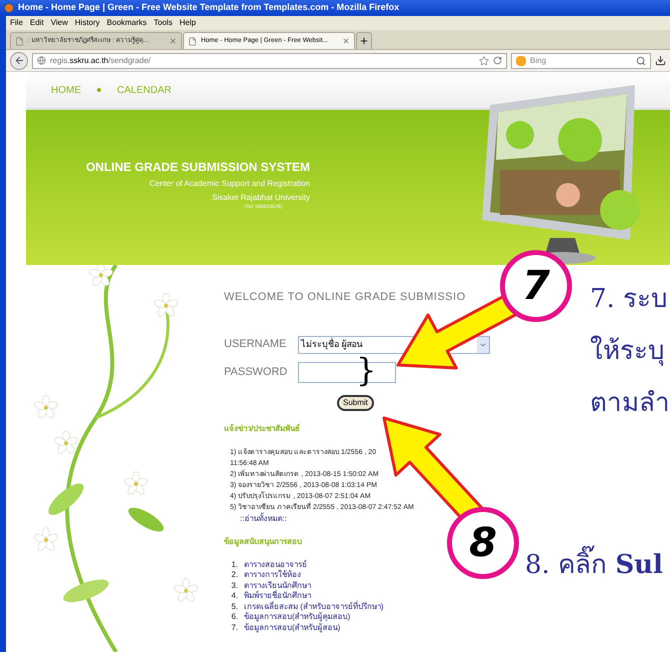  Describe the element at coordinates (234, 565) in the screenshot. I see `list-number: 1.` at that location.